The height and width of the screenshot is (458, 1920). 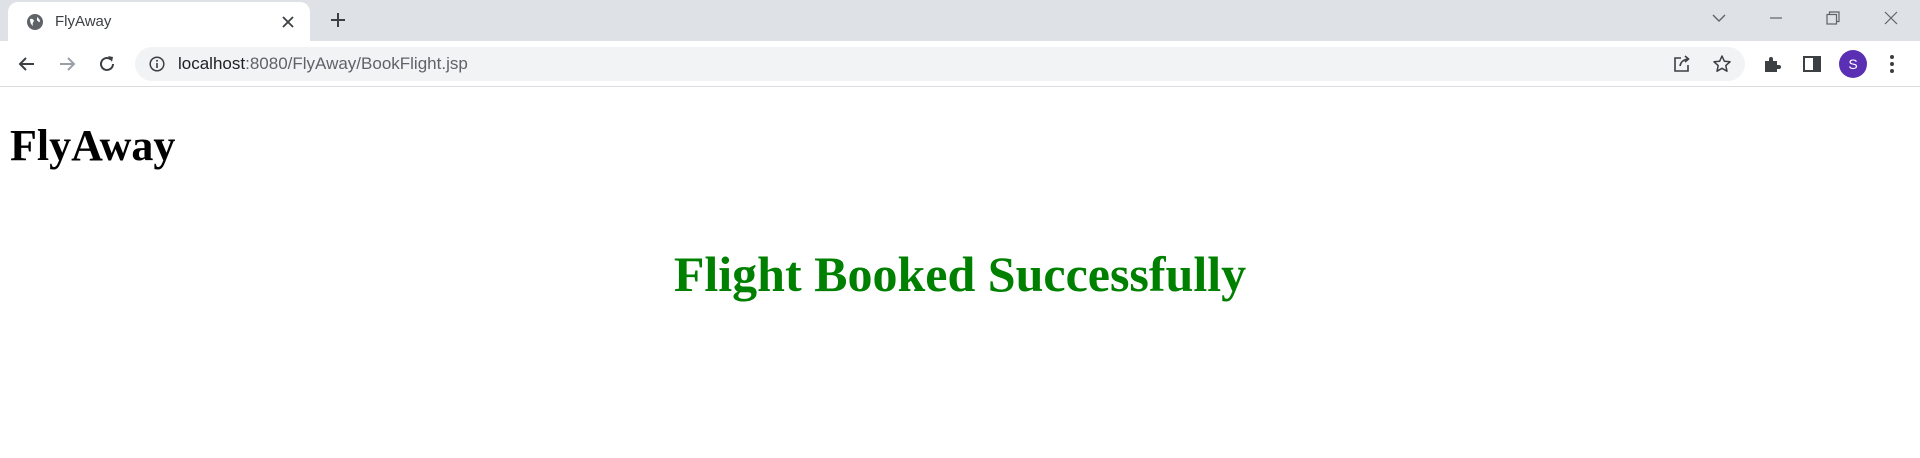 I want to click on info-icon, so click(x=157, y=64).